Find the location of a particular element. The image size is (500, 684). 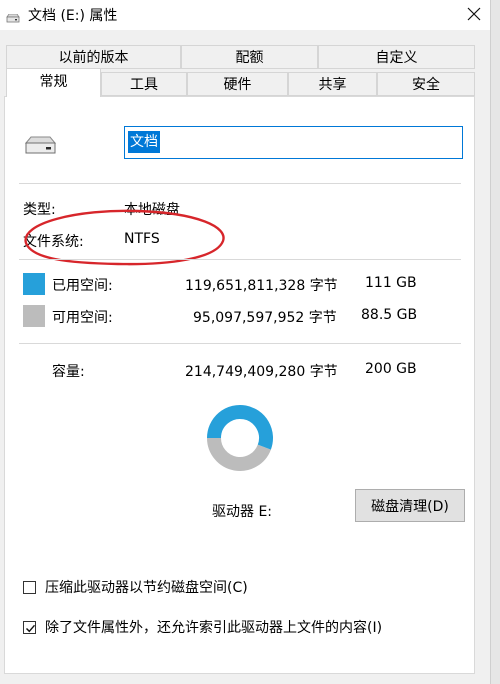

tab-tools: 工具 is located at coordinates (144, 84).